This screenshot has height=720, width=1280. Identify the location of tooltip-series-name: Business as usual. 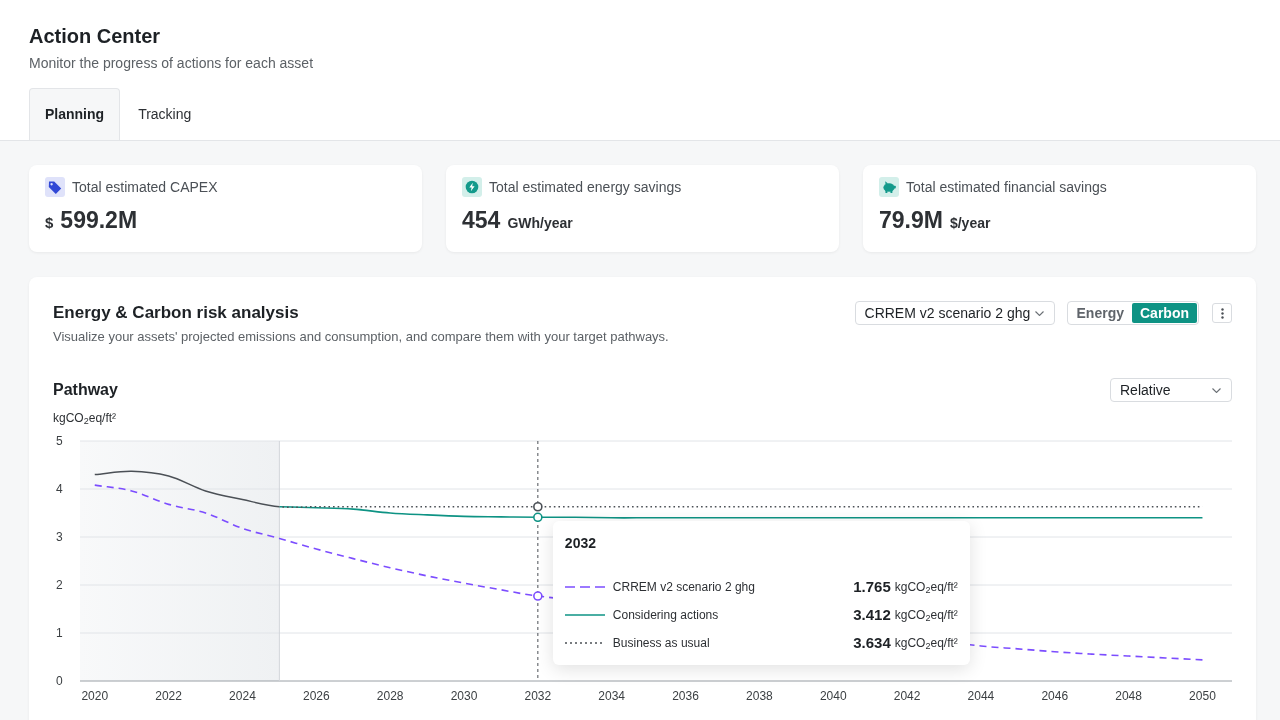
(661, 643).